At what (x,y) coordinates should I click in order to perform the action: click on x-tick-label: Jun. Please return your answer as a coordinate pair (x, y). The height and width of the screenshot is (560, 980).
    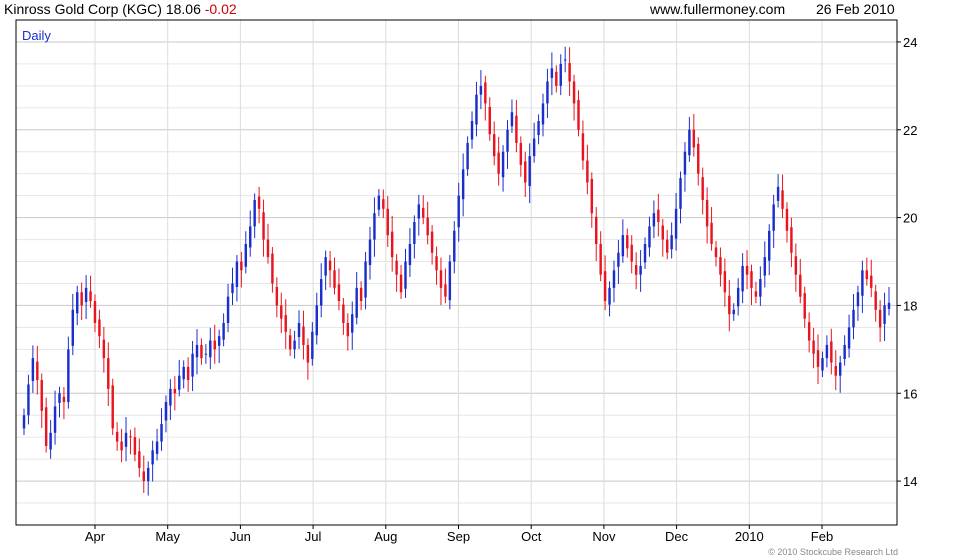
    Looking at the image, I should click on (240, 536).